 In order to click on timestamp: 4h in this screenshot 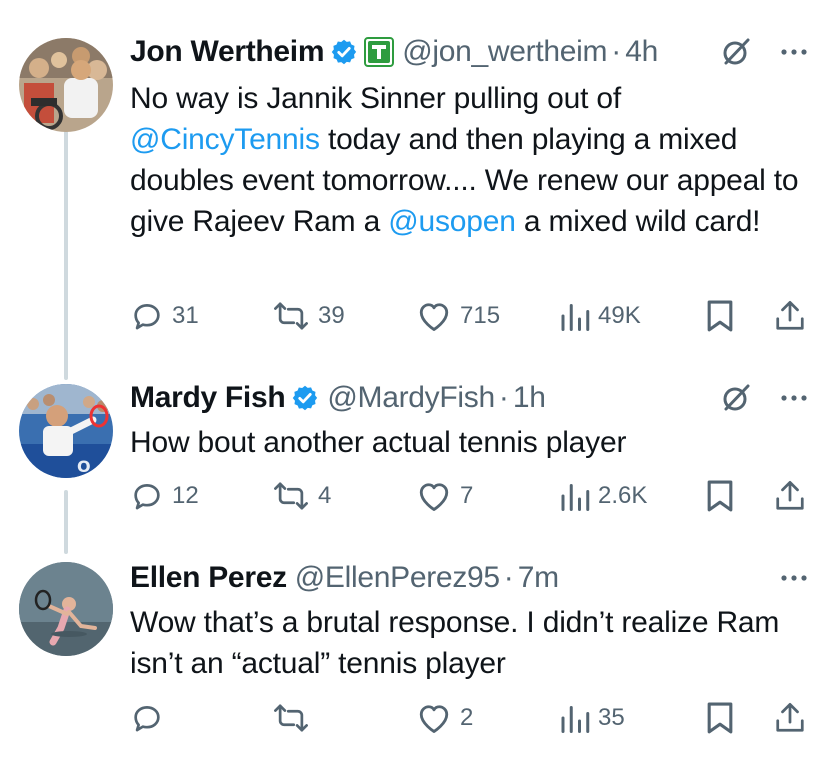, I will do `click(641, 52)`.